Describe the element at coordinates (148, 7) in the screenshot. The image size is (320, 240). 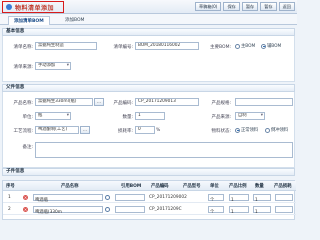
I see `title-bar: 物料清单添加 草稿箱(0) 保存 暂存 暂存 返回` at that location.